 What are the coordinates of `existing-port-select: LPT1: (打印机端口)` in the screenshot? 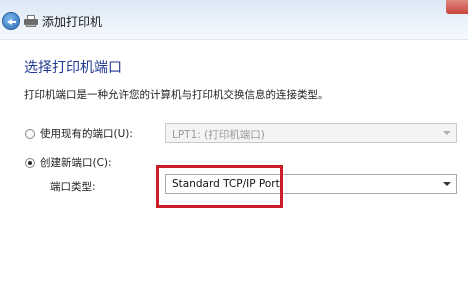 It's located at (311, 133).